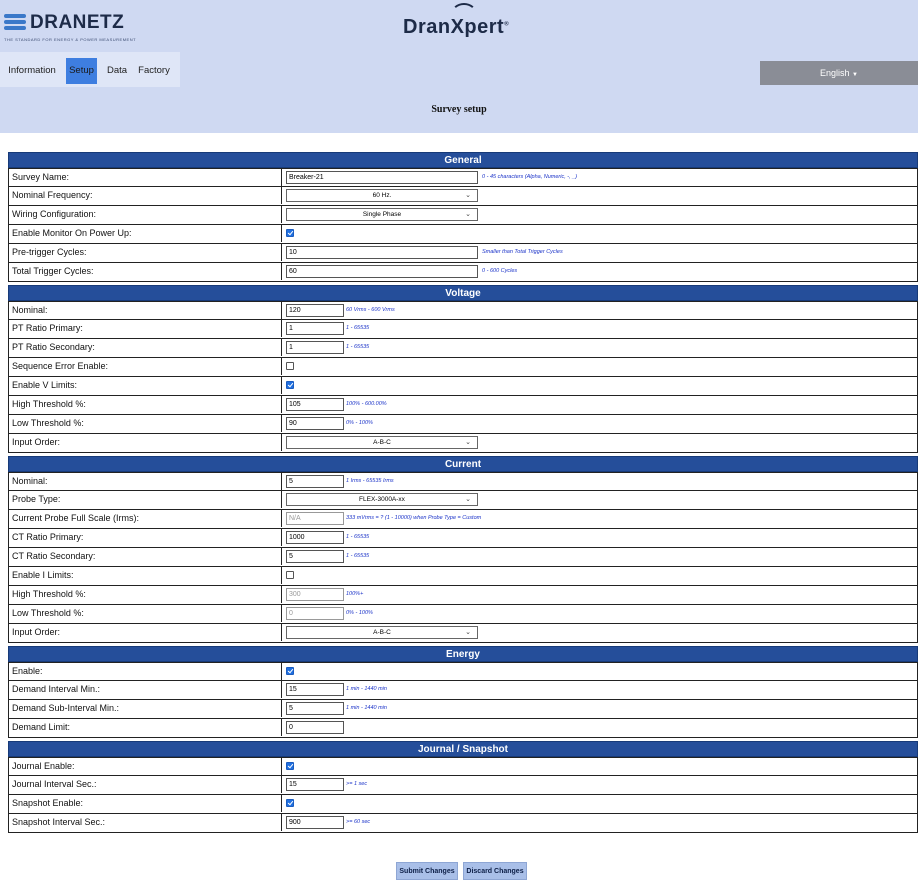  I want to click on row-energy-enable: Enable:, so click(463, 671).